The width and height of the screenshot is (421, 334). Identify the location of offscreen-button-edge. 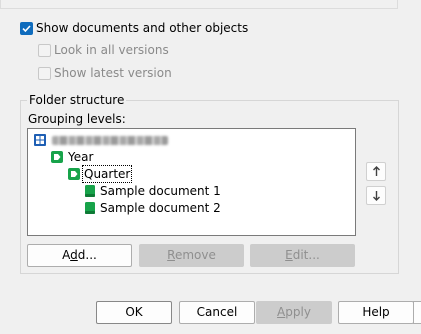
(417, 312).